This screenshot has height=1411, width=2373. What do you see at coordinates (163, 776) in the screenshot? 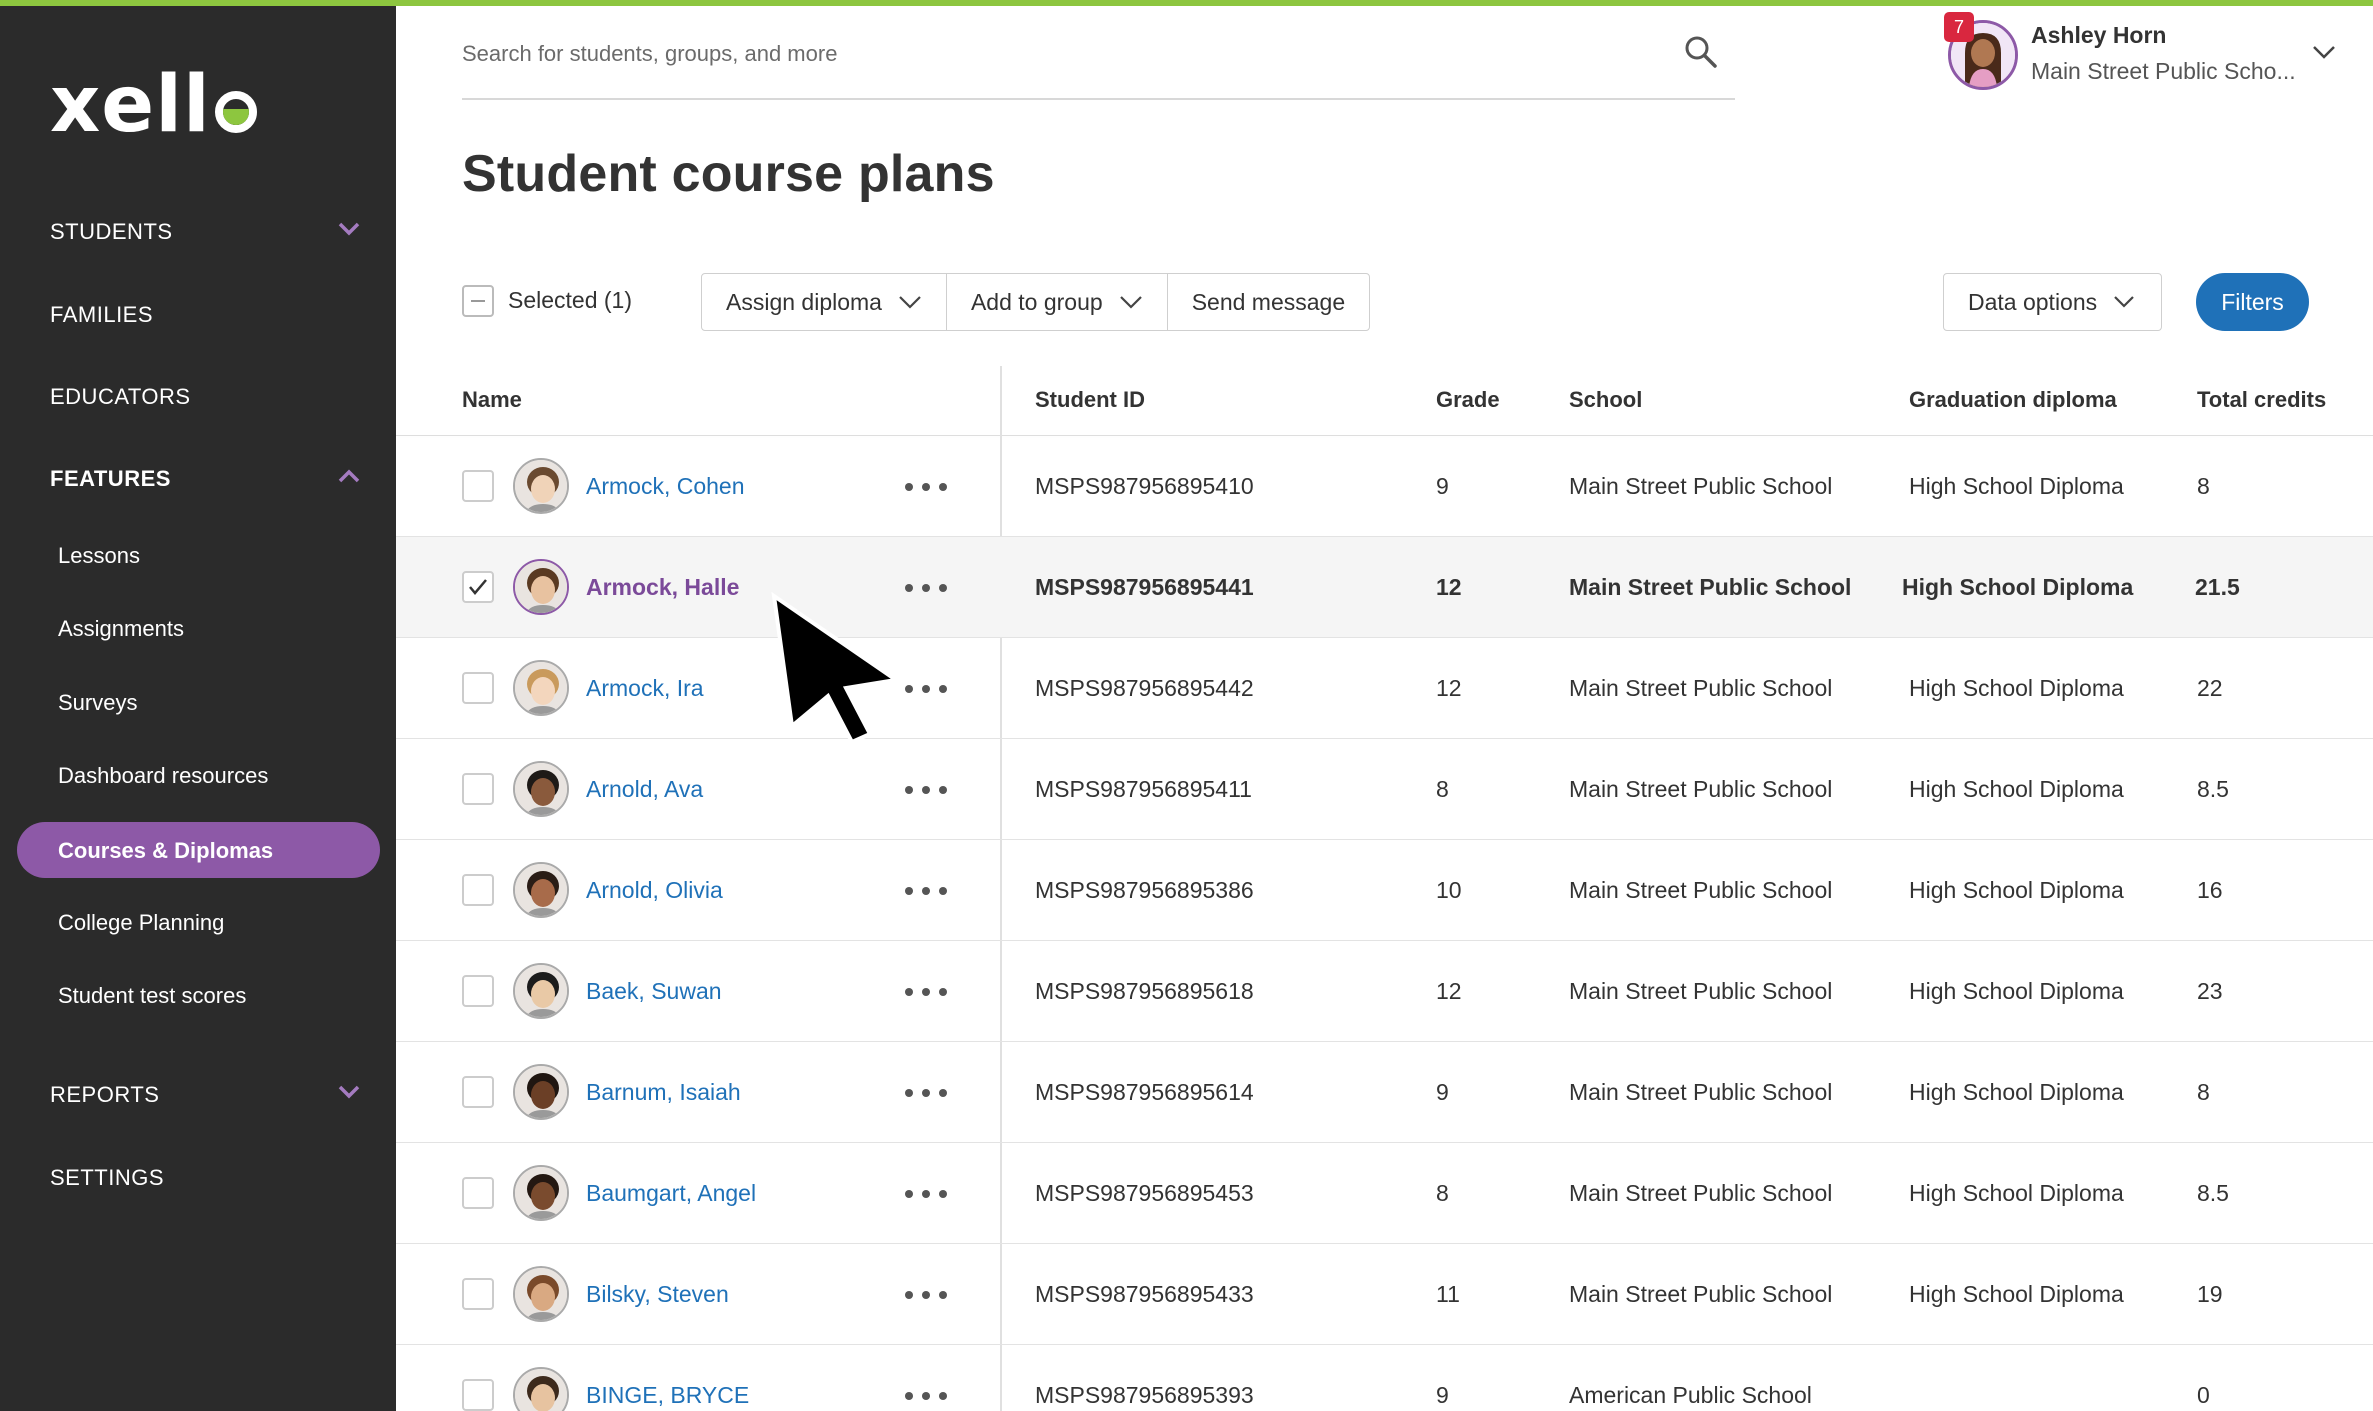
I see `sidebar-item-dashboard-resources: Dashboard resources` at bounding box center [163, 776].